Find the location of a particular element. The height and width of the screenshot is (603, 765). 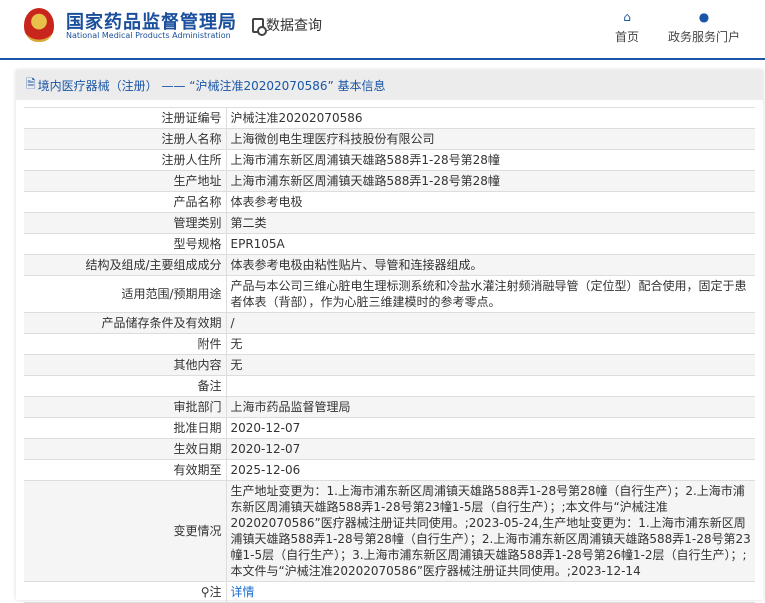

note-label-text: 注 is located at coordinates (215, 592).